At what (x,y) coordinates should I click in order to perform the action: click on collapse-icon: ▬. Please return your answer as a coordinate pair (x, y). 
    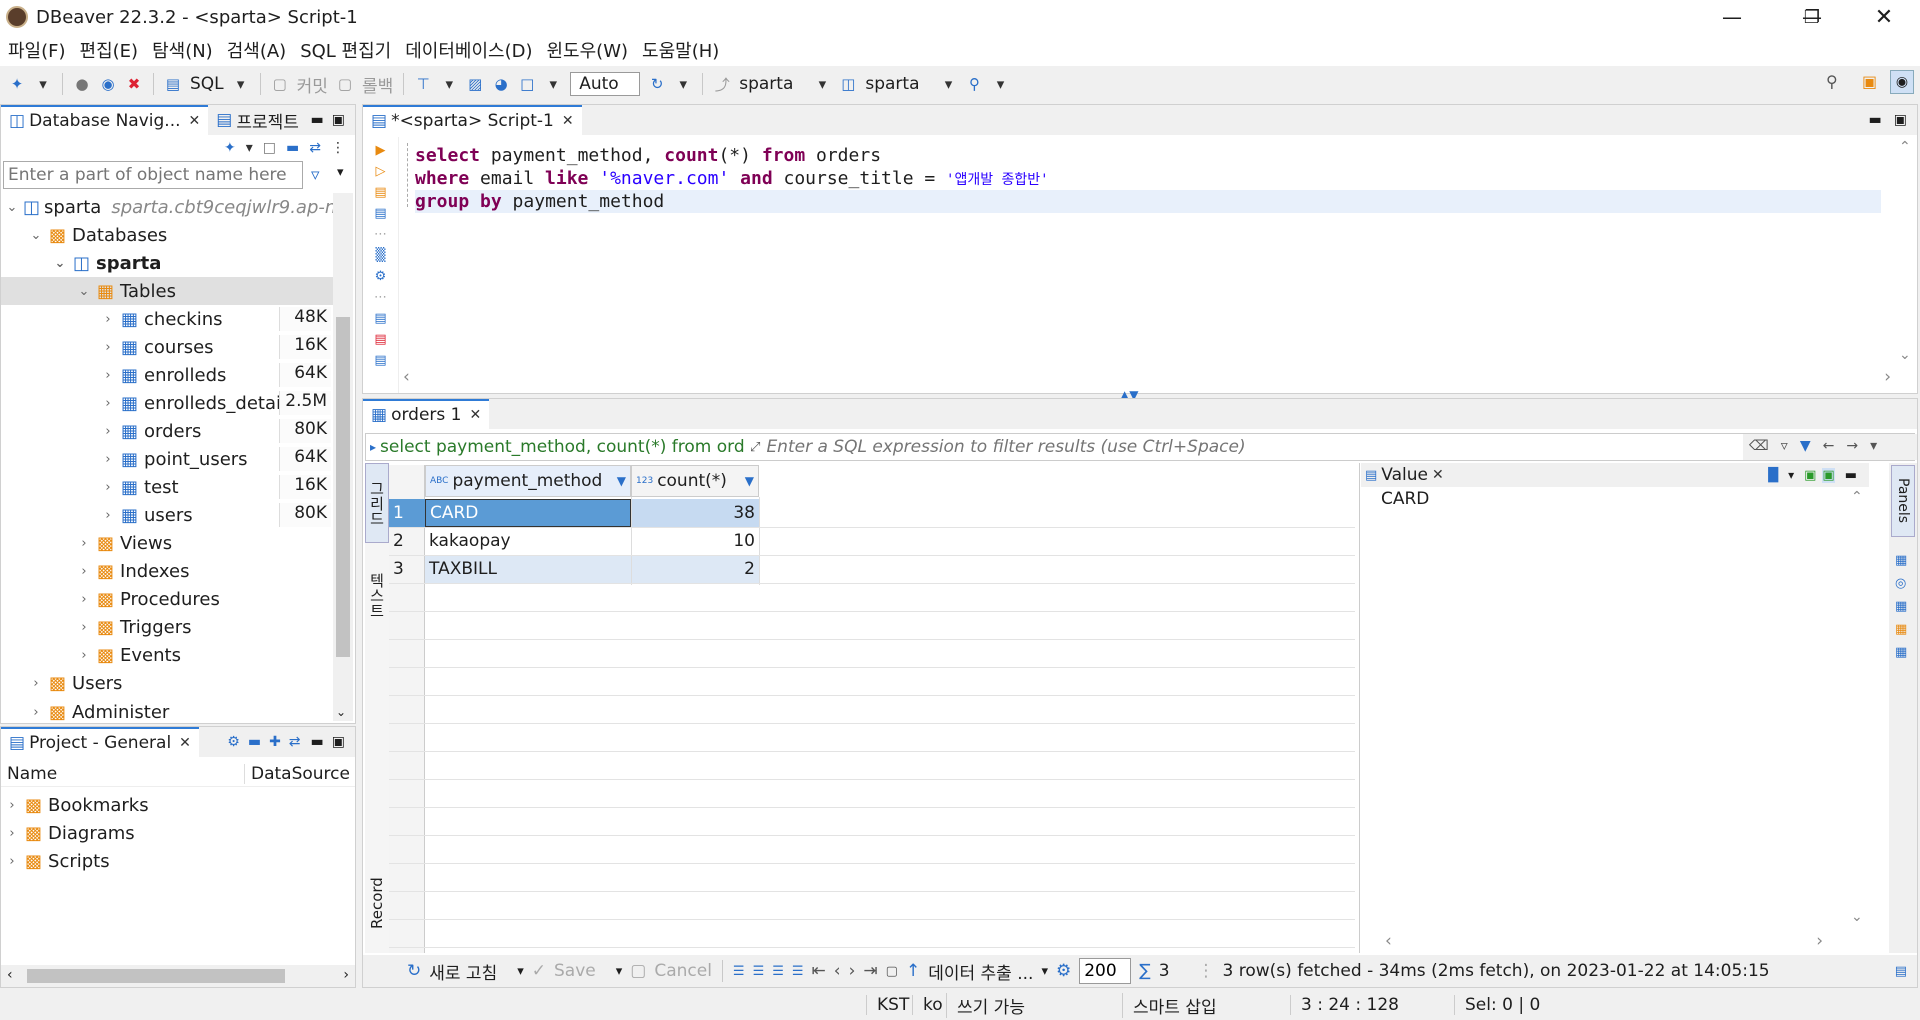
    Looking at the image, I should click on (254, 742).